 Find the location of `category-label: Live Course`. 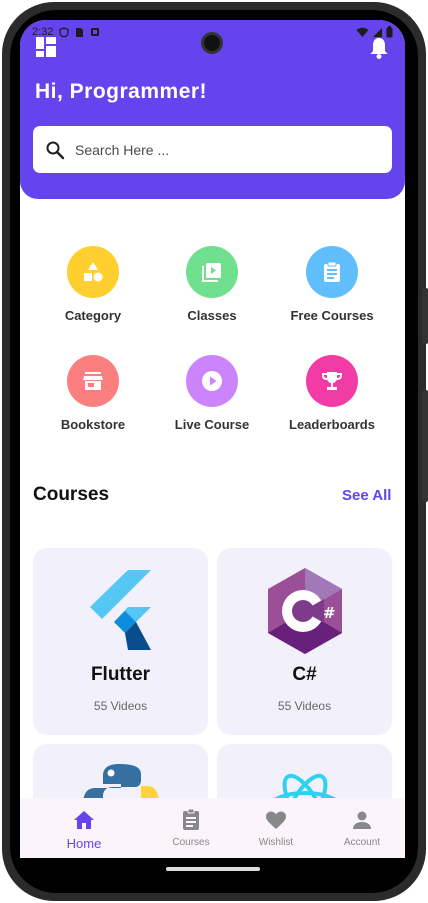

category-label: Live Course is located at coordinates (212, 424).